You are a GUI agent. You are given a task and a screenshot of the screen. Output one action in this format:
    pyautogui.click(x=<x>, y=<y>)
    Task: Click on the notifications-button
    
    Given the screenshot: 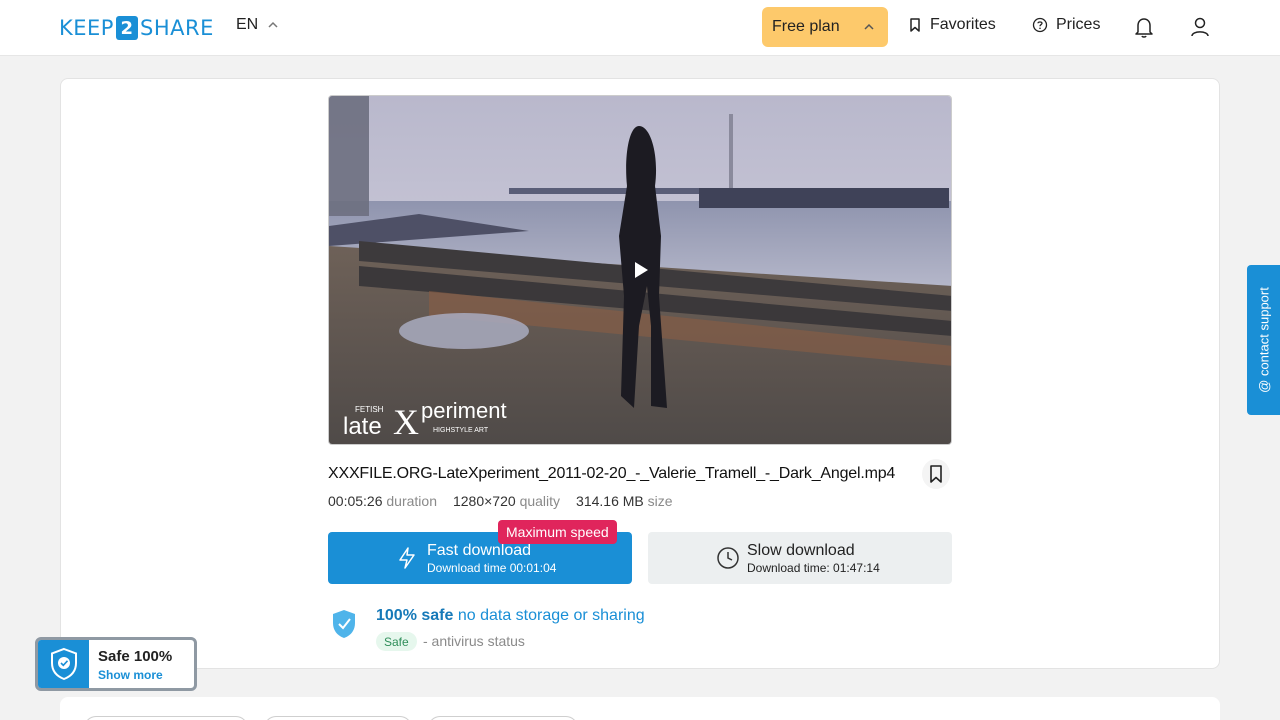 What is the action you would take?
    pyautogui.click(x=1144, y=27)
    